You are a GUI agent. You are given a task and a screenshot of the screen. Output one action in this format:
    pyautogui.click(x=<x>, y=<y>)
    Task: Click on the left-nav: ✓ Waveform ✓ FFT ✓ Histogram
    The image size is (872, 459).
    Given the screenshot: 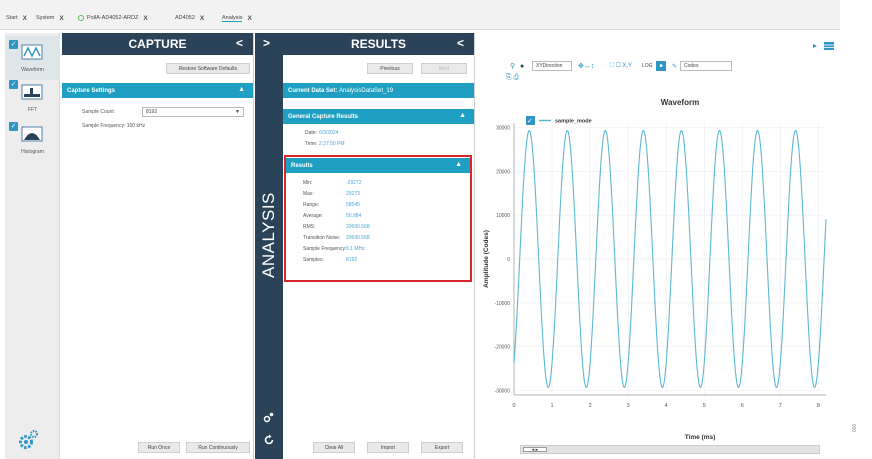 What is the action you would take?
    pyautogui.click(x=32, y=246)
    